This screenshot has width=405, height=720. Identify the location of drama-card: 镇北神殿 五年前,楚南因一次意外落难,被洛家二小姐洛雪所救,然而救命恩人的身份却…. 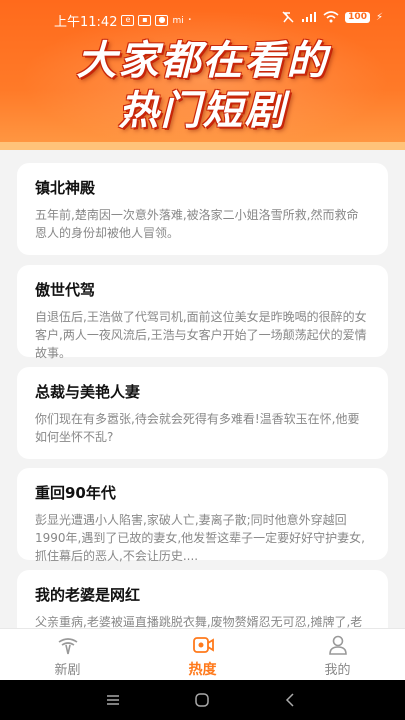
(202, 209).